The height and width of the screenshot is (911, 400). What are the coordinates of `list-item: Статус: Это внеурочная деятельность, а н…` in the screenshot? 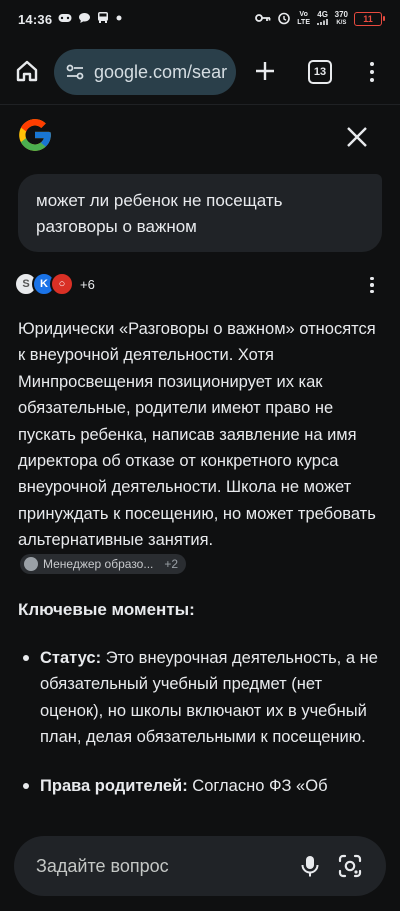 It's located at (201, 698).